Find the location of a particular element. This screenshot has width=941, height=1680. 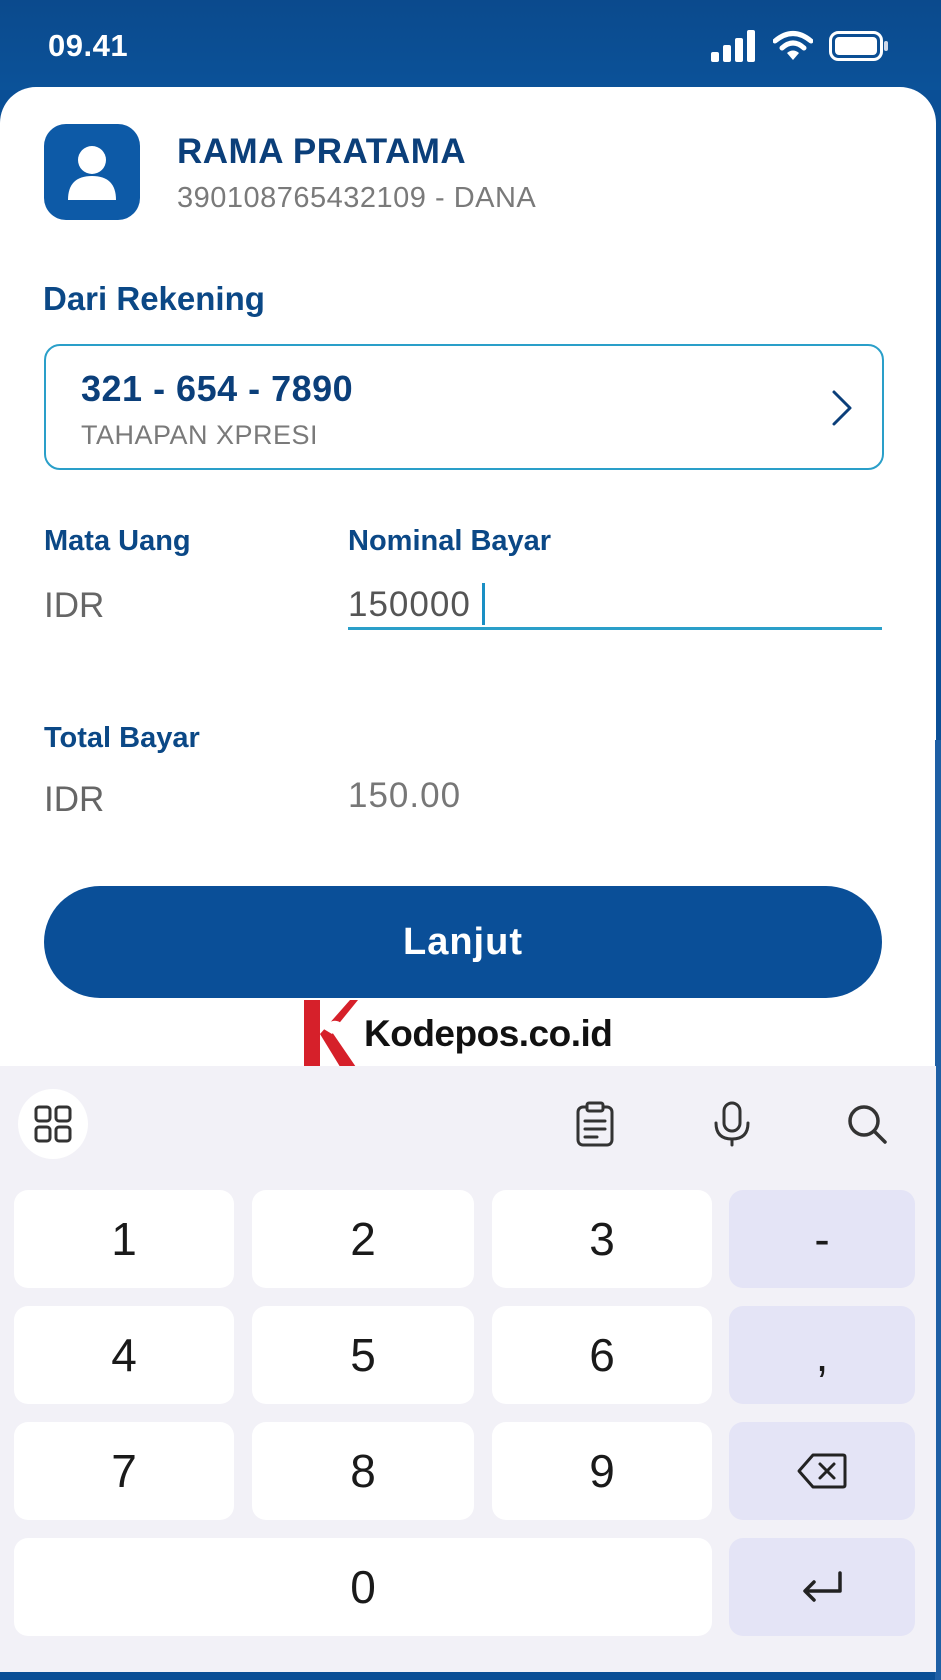

signal-icon is located at coordinates (733, 46).